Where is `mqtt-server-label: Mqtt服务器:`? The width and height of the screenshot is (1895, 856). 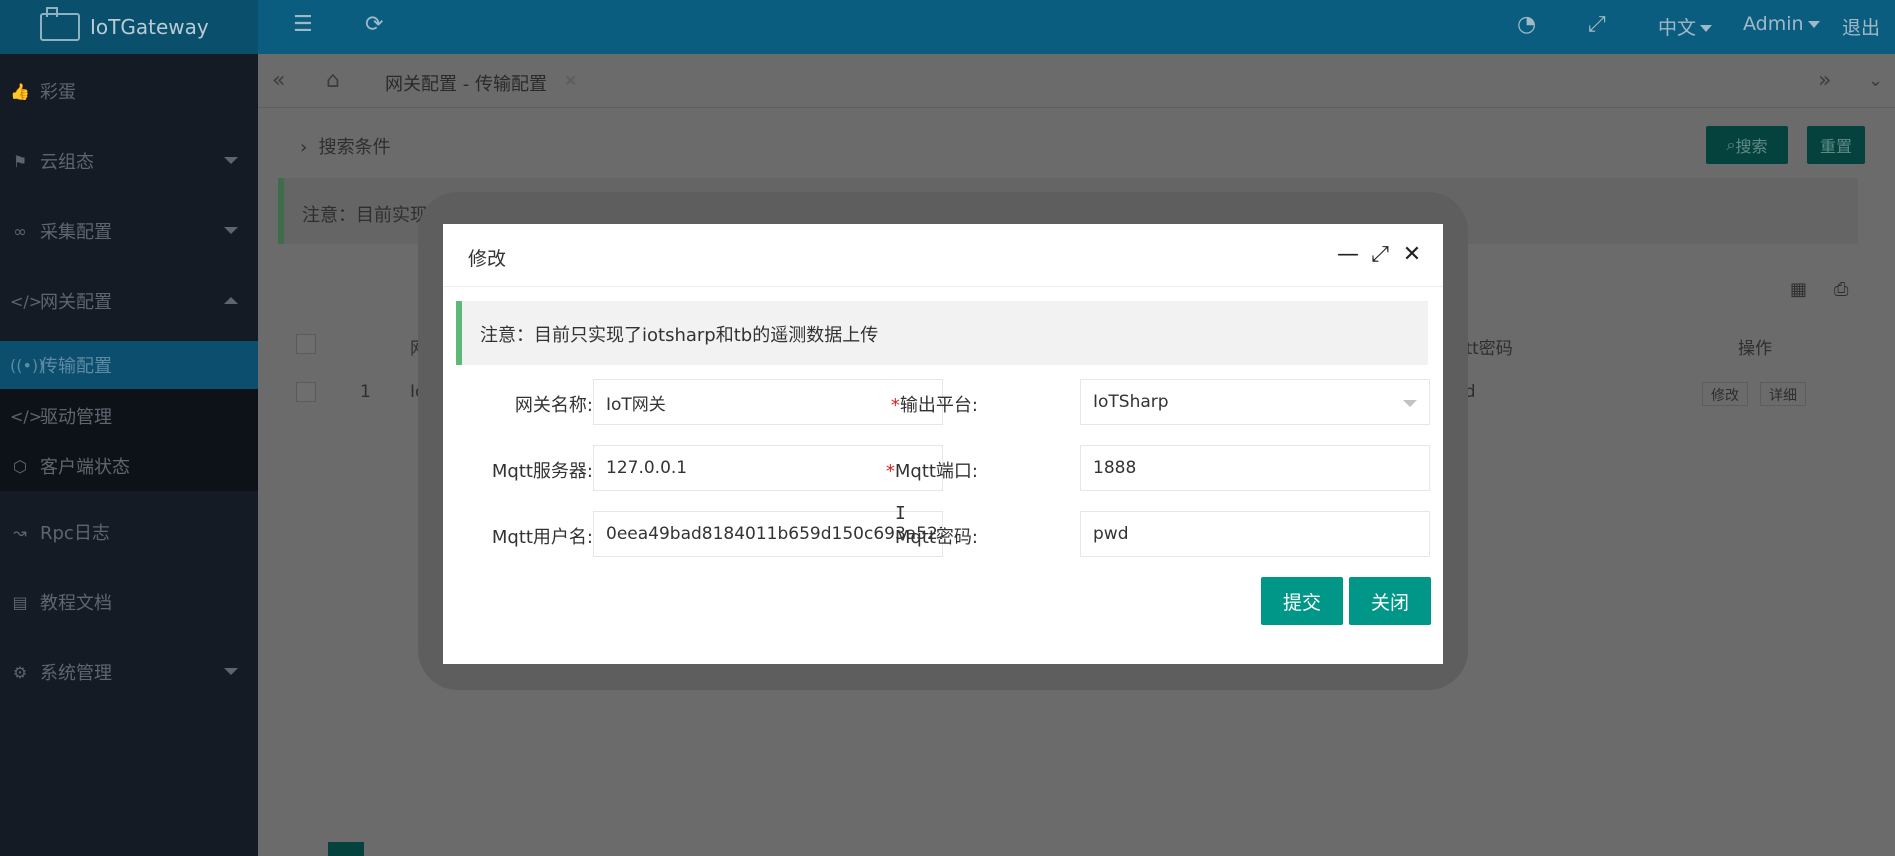
mqtt-server-label: Mqtt服务器: is located at coordinates (542, 471).